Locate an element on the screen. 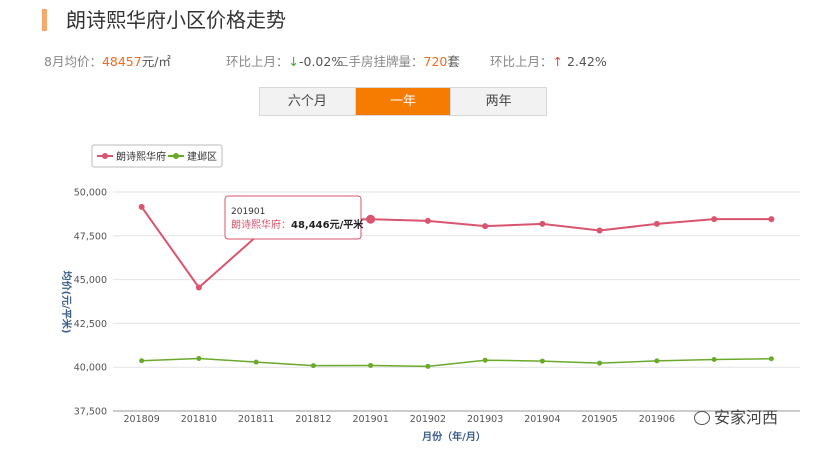 This screenshot has width=826, height=454. legend-label-series-1: 朗诗熙华府 is located at coordinates (141, 156).